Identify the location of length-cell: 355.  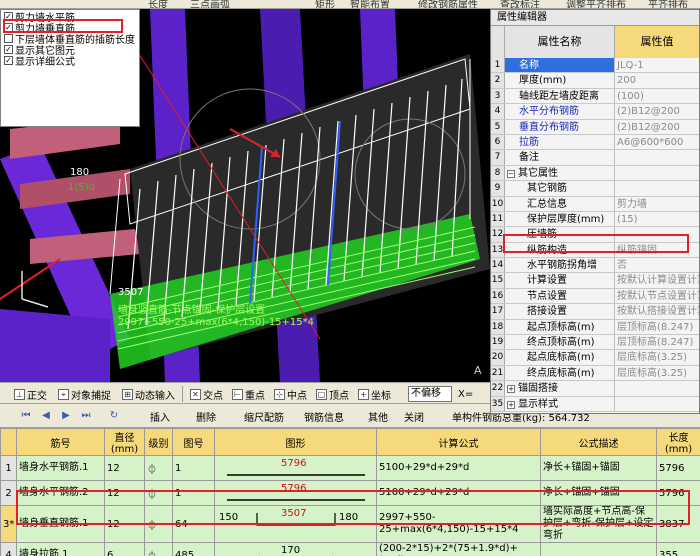
(678, 549).